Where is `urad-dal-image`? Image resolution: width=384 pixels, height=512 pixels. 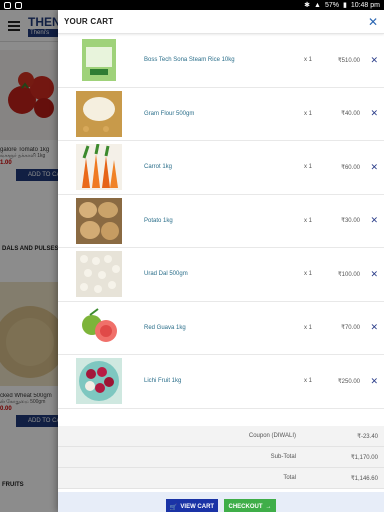 urad-dal-image is located at coordinates (99, 274).